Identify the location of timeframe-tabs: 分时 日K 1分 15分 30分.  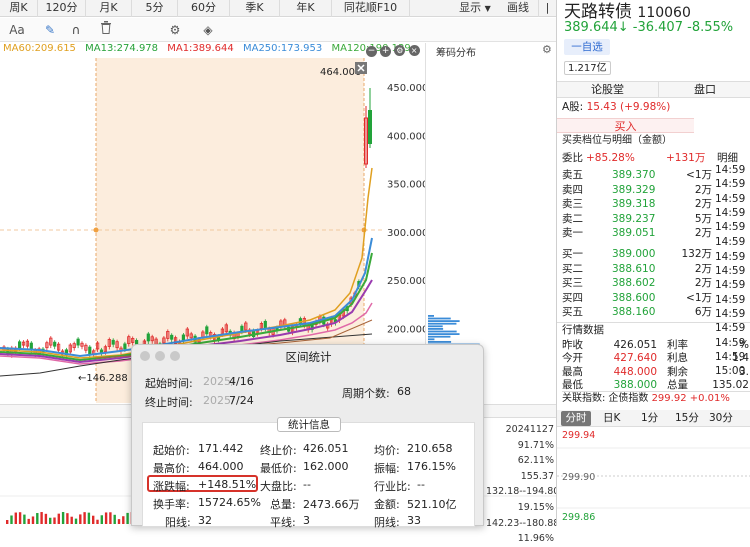
(653, 418).